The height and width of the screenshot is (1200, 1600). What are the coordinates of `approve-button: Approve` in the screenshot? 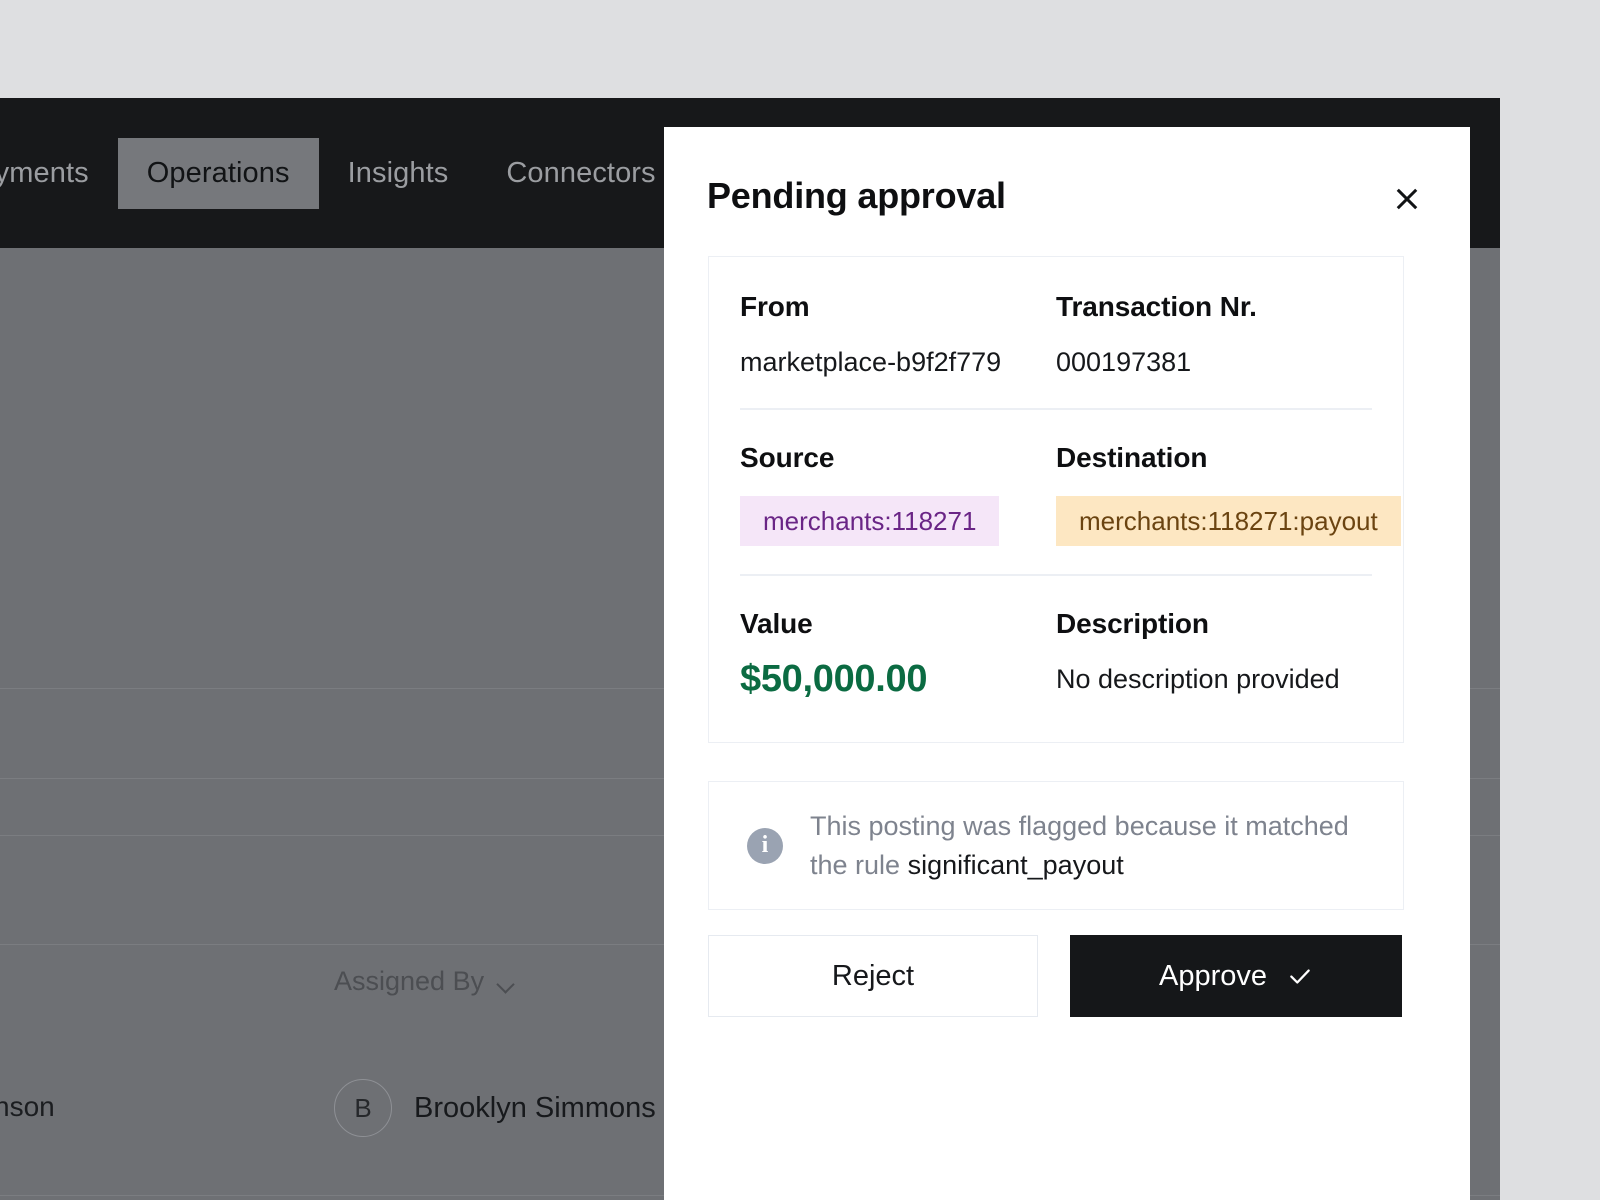 It's located at (1236, 976).